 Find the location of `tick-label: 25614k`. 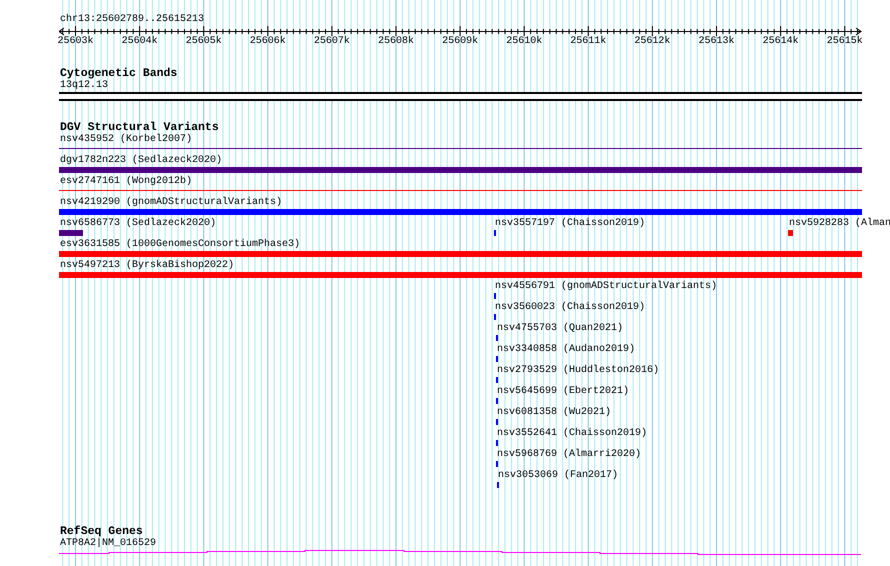

tick-label: 25614k is located at coordinates (780, 42).